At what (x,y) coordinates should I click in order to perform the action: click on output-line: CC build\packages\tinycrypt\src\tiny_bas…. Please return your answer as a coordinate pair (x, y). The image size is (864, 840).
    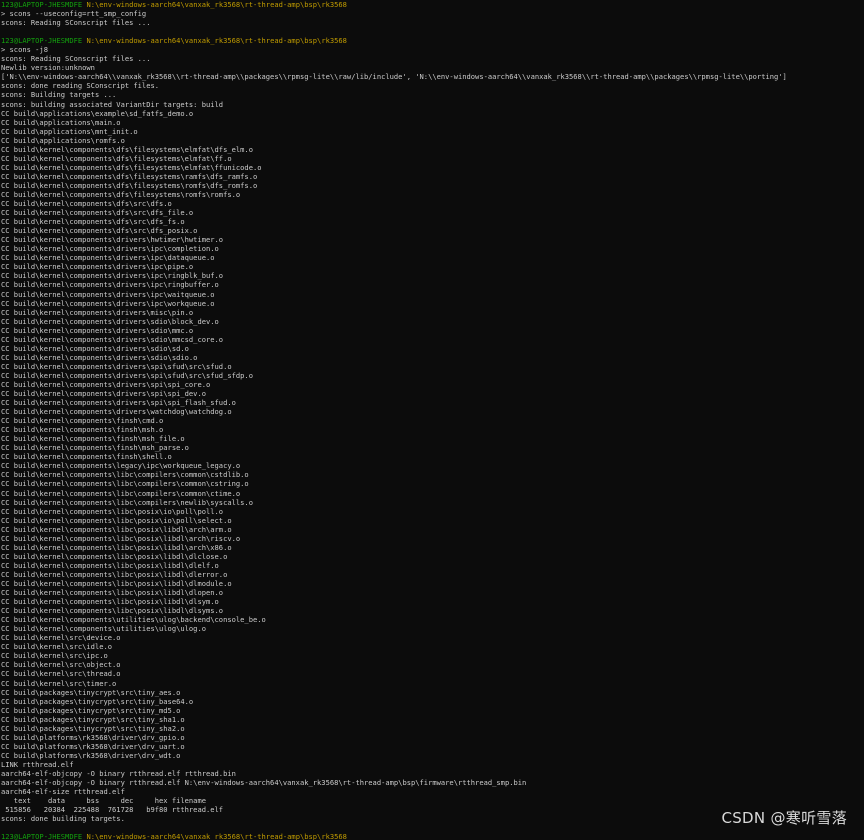
    Looking at the image, I should click on (97, 701).